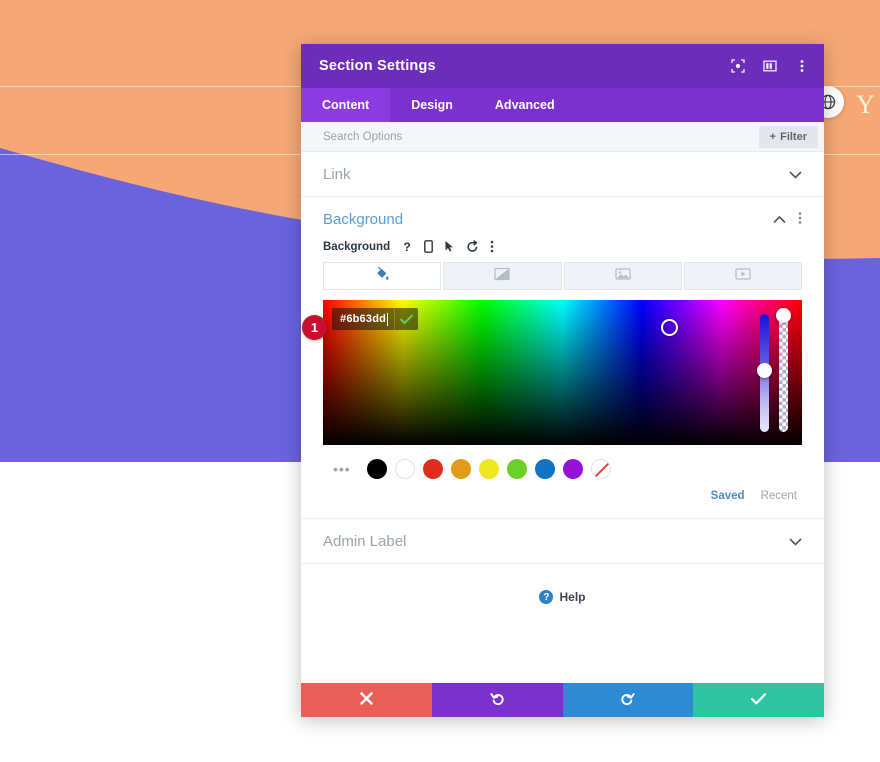 The width and height of the screenshot is (880, 762). What do you see at coordinates (488, 469) in the screenshot?
I see `swatch-yellow` at bounding box center [488, 469].